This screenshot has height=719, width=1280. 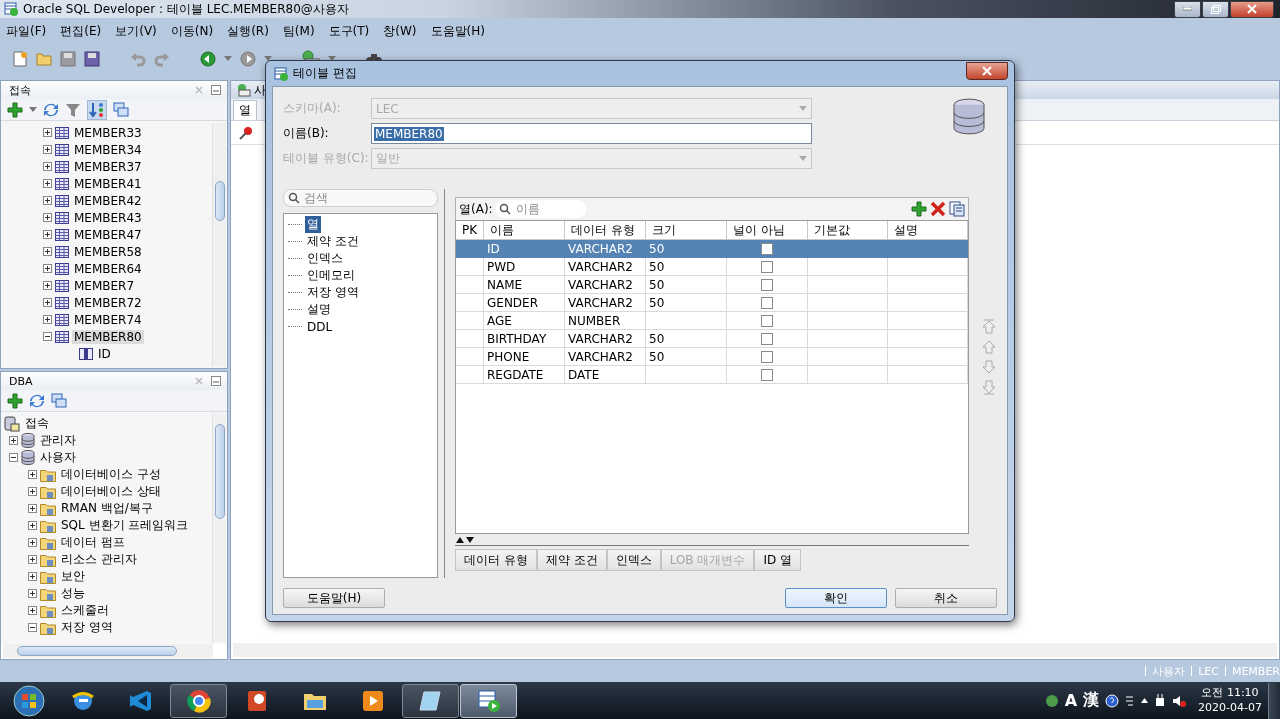 What do you see at coordinates (108, 651) in the screenshot?
I see `horizontal-scrollbar` at bounding box center [108, 651].